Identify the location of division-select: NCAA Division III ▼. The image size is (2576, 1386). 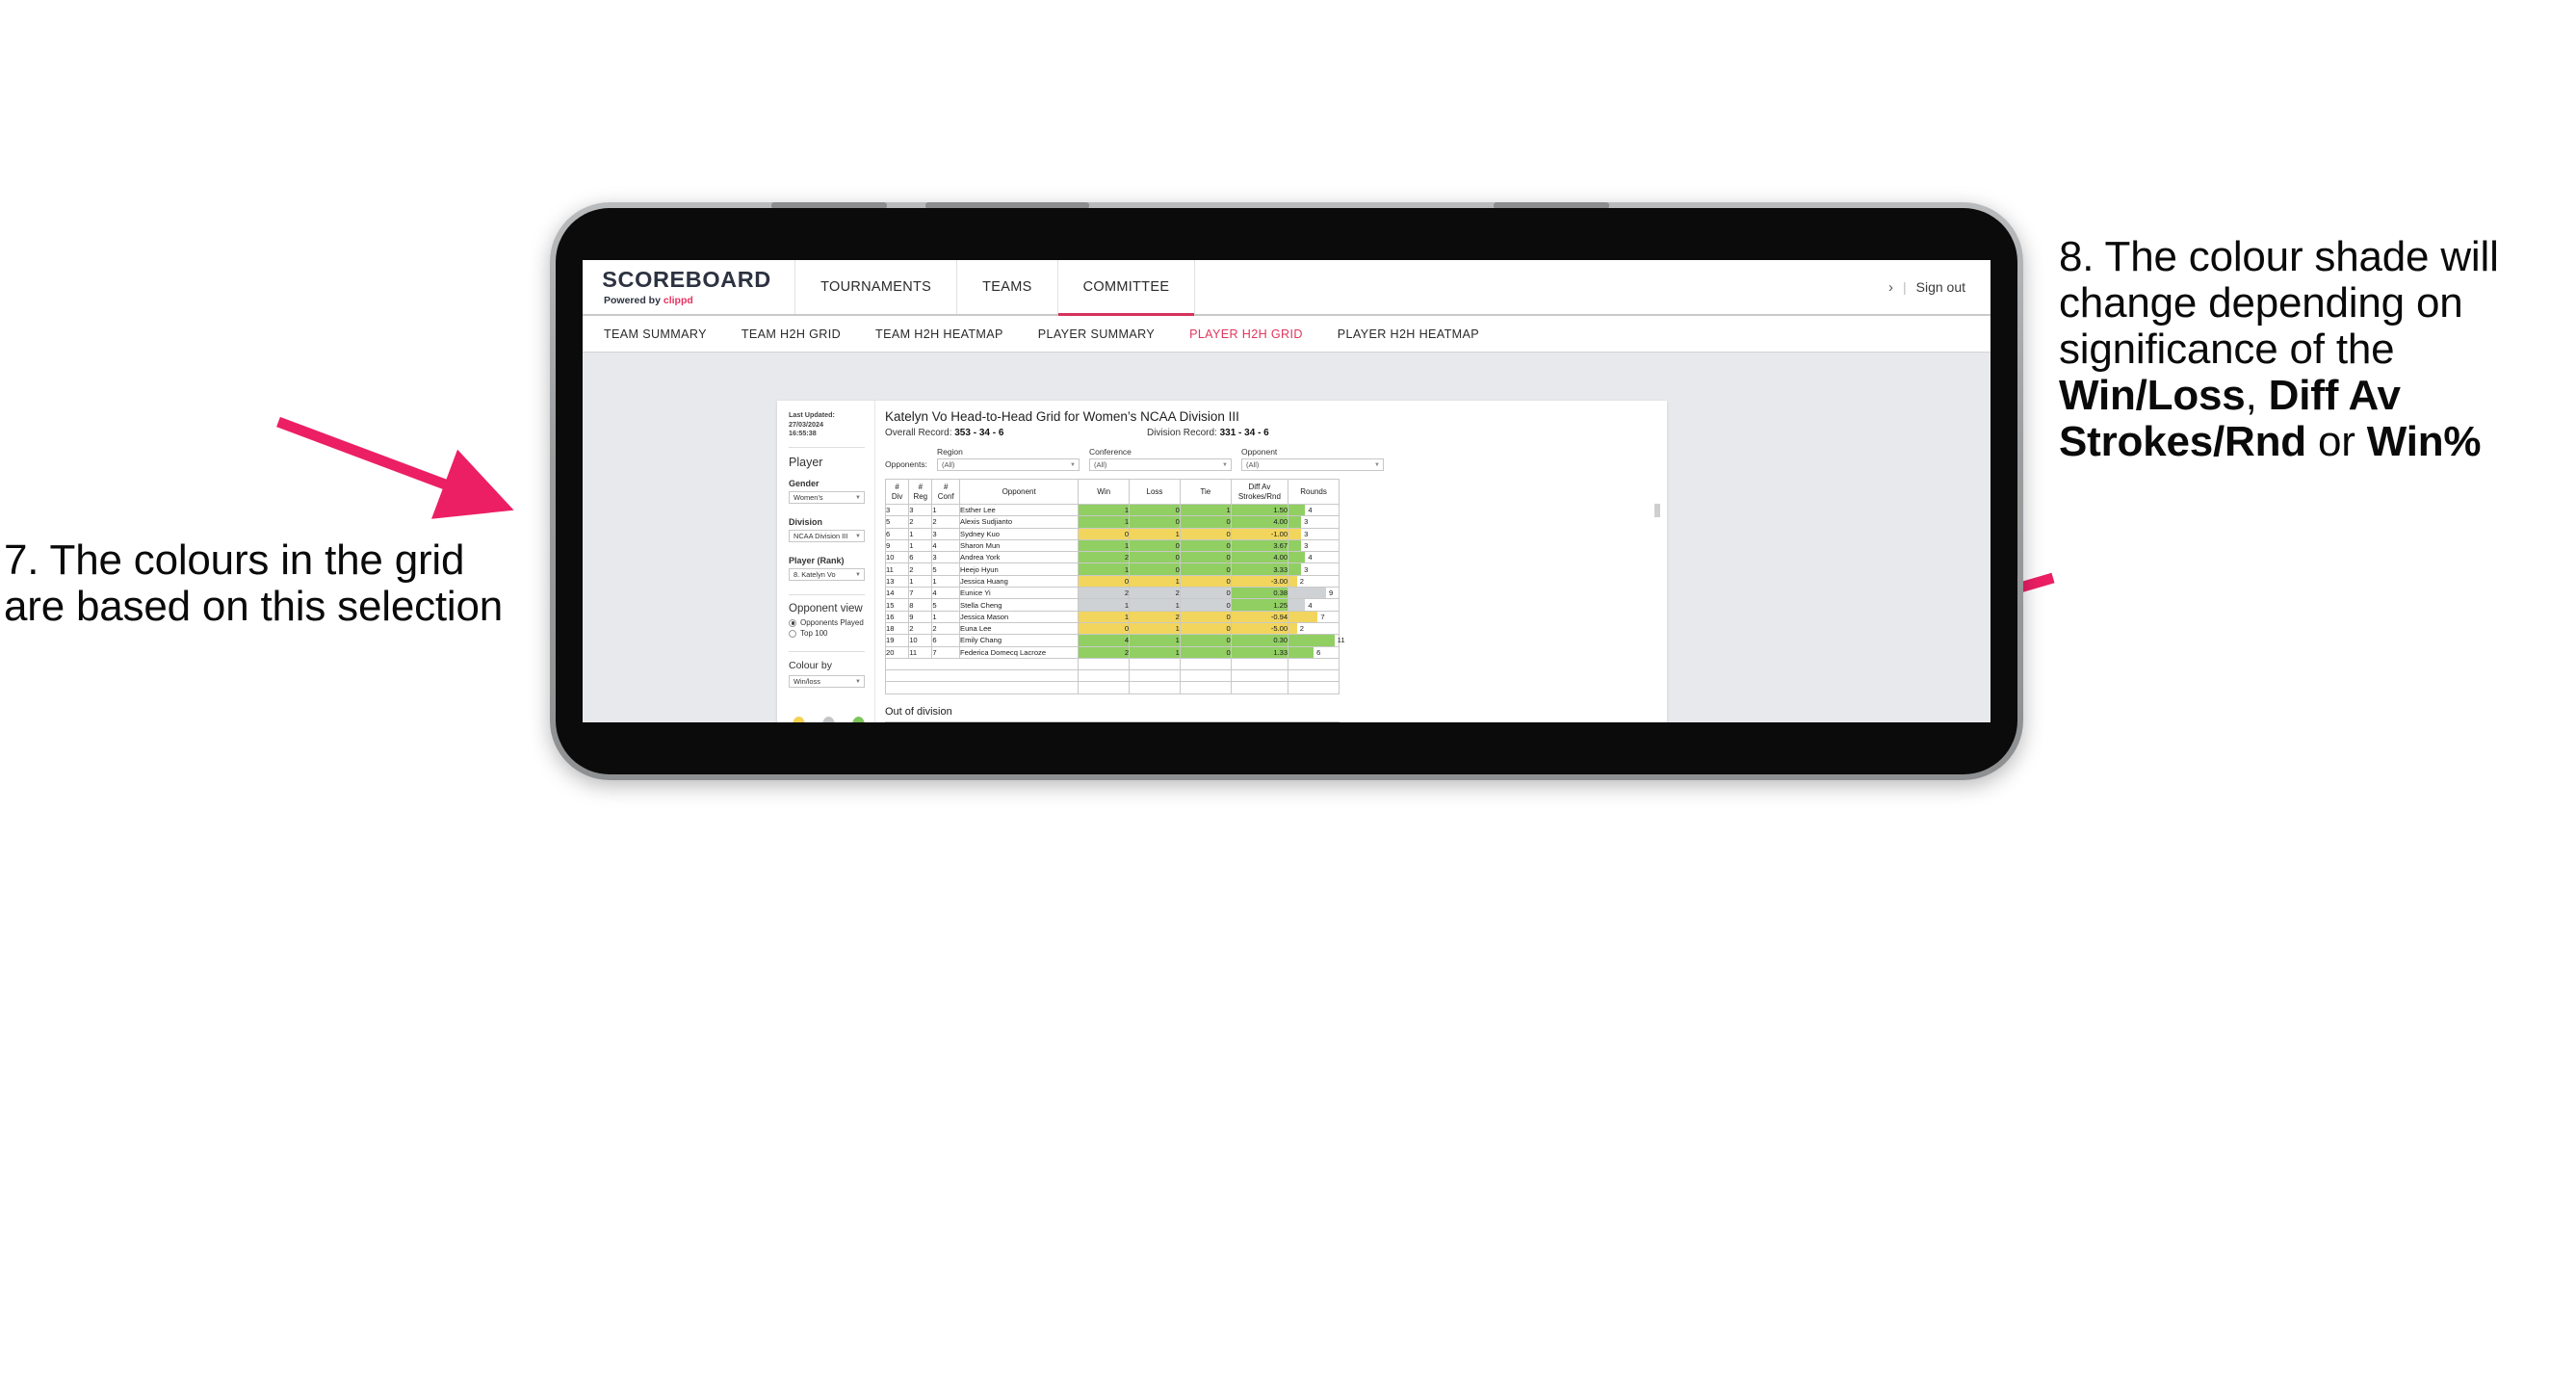
(827, 536).